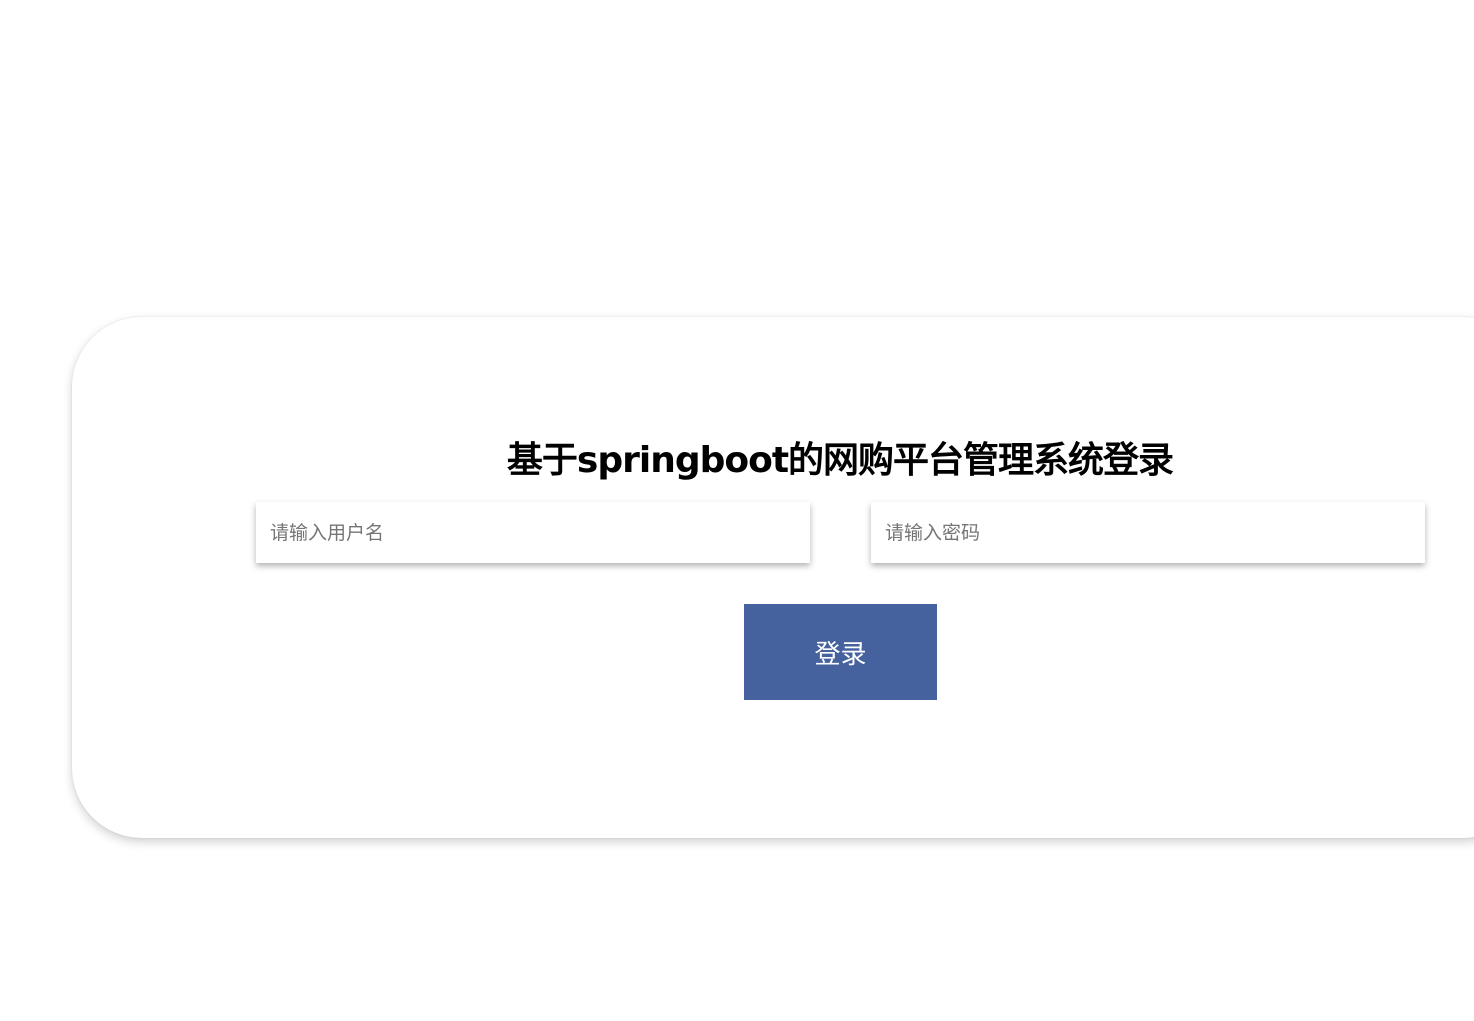 Image resolution: width=1474 pixels, height=1021 pixels. I want to click on username-field, so click(533, 532).